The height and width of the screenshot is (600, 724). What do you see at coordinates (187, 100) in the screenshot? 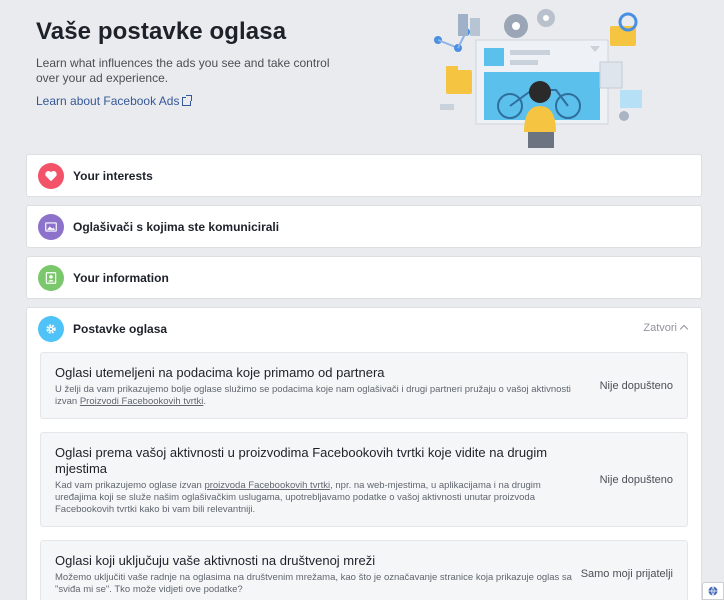
I see `external-link-icon` at bounding box center [187, 100].